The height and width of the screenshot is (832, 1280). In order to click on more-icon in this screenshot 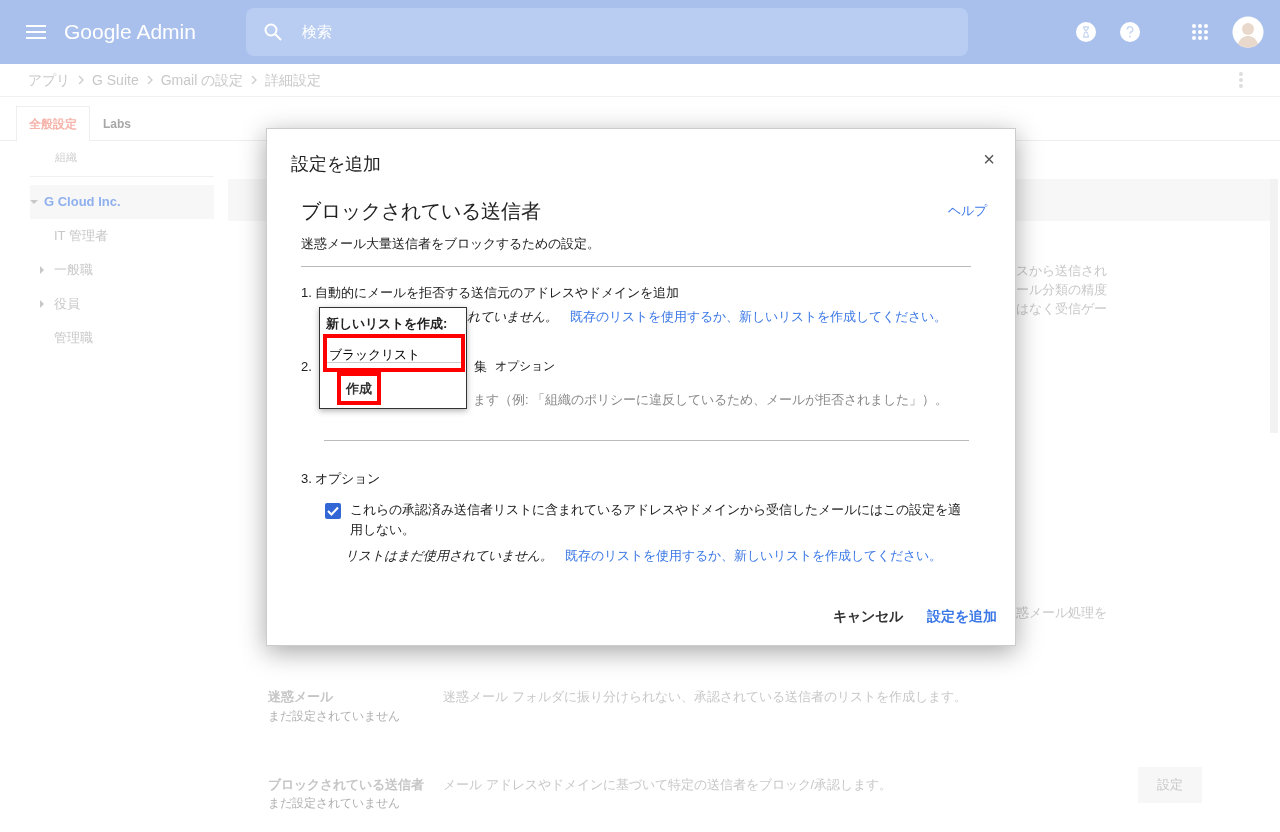, I will do `click(1241, 80)`.